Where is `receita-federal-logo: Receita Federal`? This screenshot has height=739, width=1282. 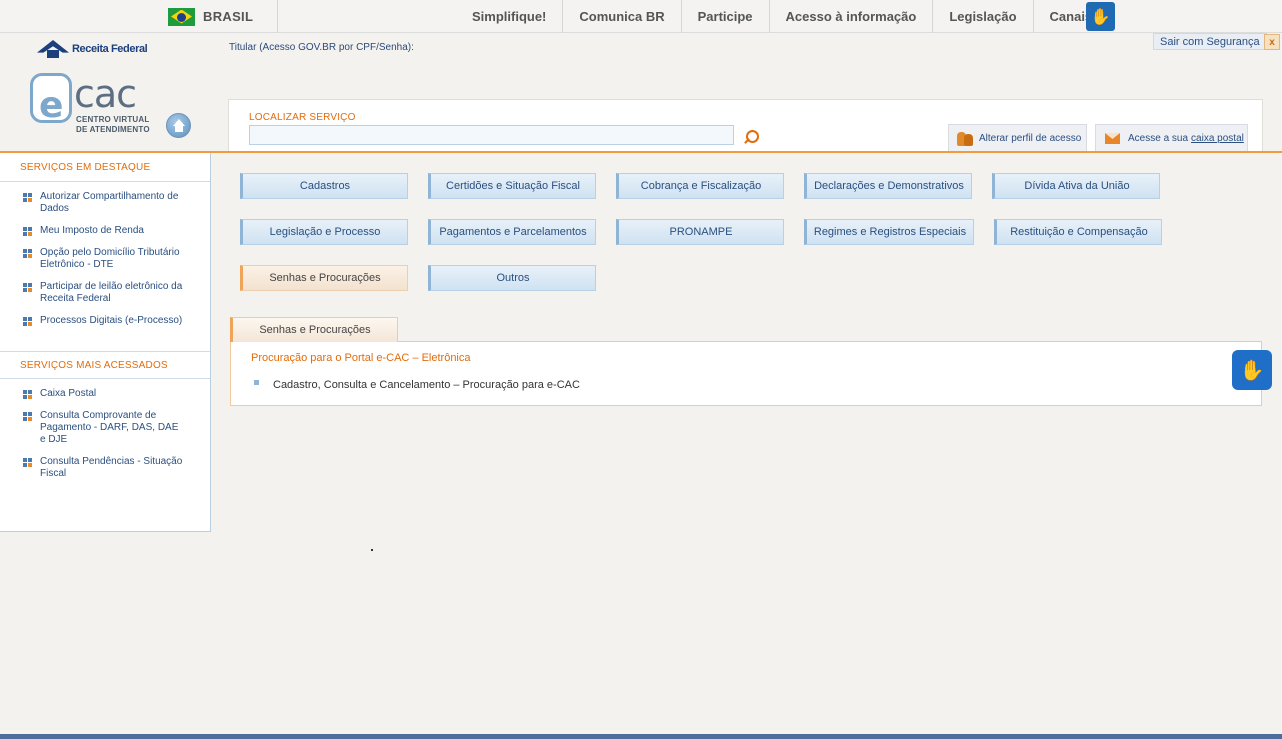
receita-federal-logo: Receita Federal is located at coordinates (92, 49).